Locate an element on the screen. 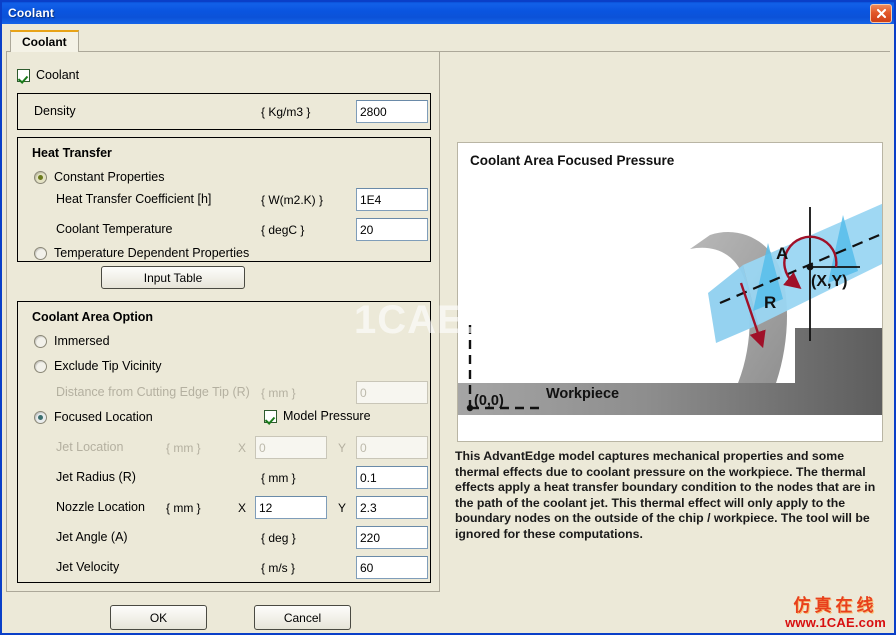 The image size is (896, 635). radio-immersed: Immersed is located at coordinates (72, 341).